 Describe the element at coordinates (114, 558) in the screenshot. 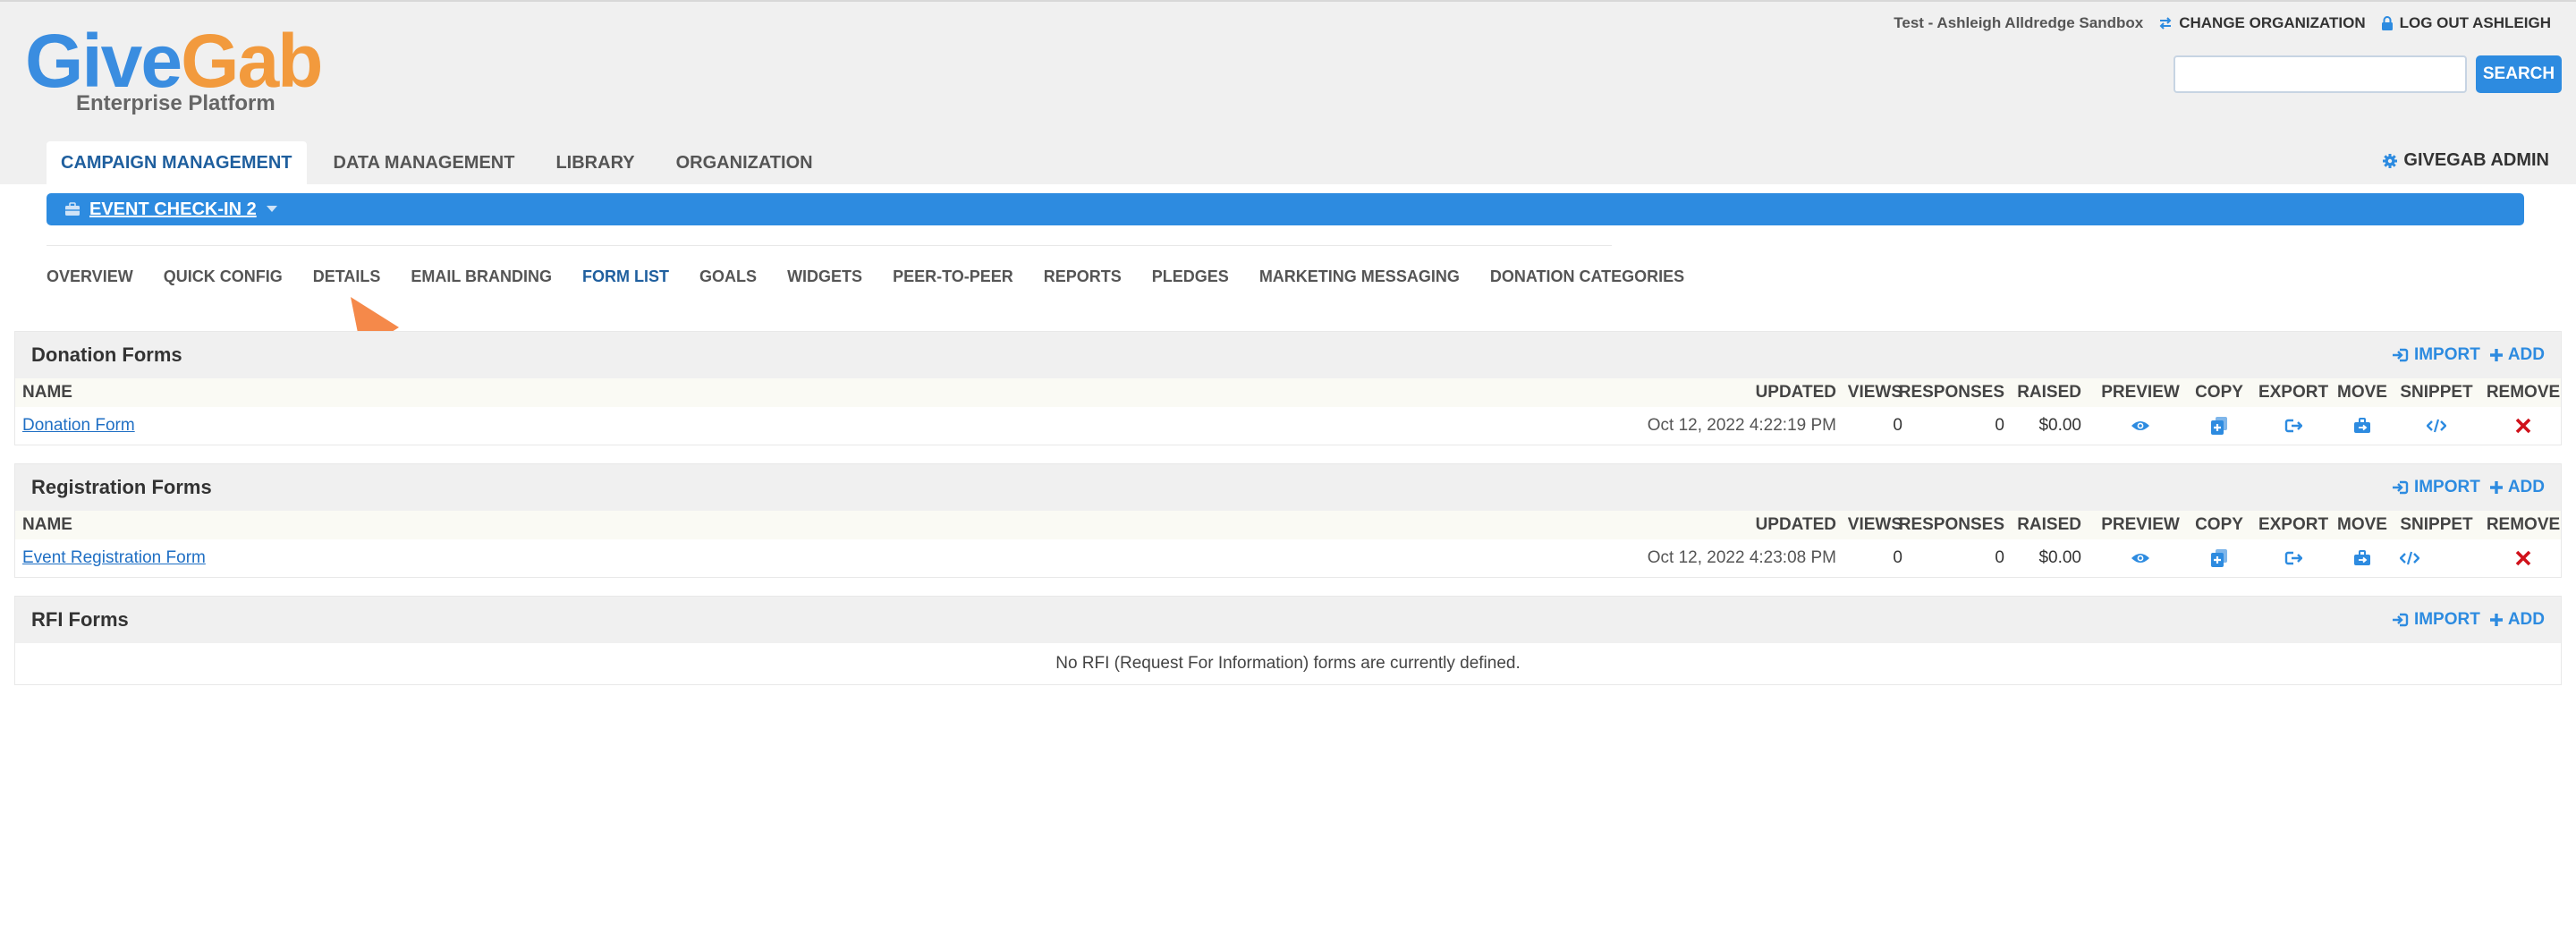

I see `form-name-link: Event Registration Form` at that location.